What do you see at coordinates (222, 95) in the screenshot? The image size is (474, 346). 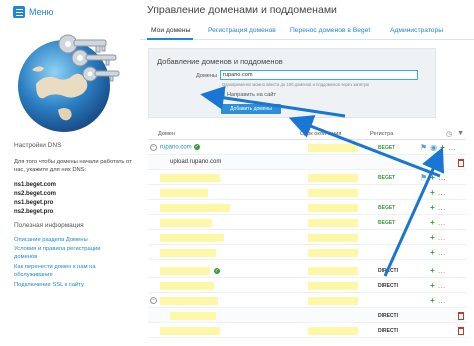 I see `checkbox-icon` at bounding box center [222, 95].